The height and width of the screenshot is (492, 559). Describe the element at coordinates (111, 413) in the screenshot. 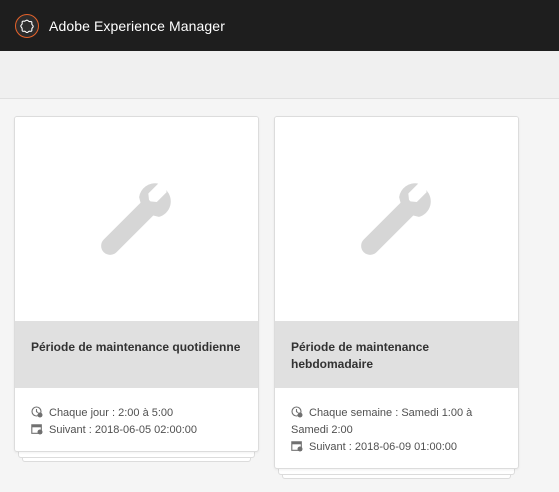

I see `schedule-text: Chaque jour : 2:00 à 5:00` at that location.